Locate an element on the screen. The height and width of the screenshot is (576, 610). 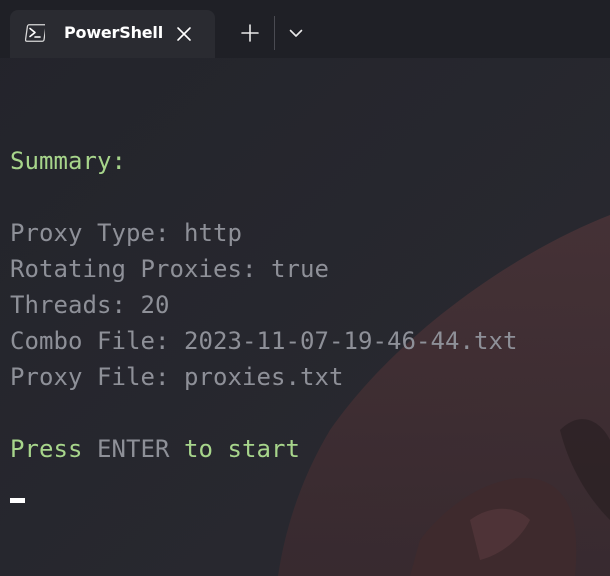
start-prompt: Press ENTER to start is located at coordinates (155, 449).